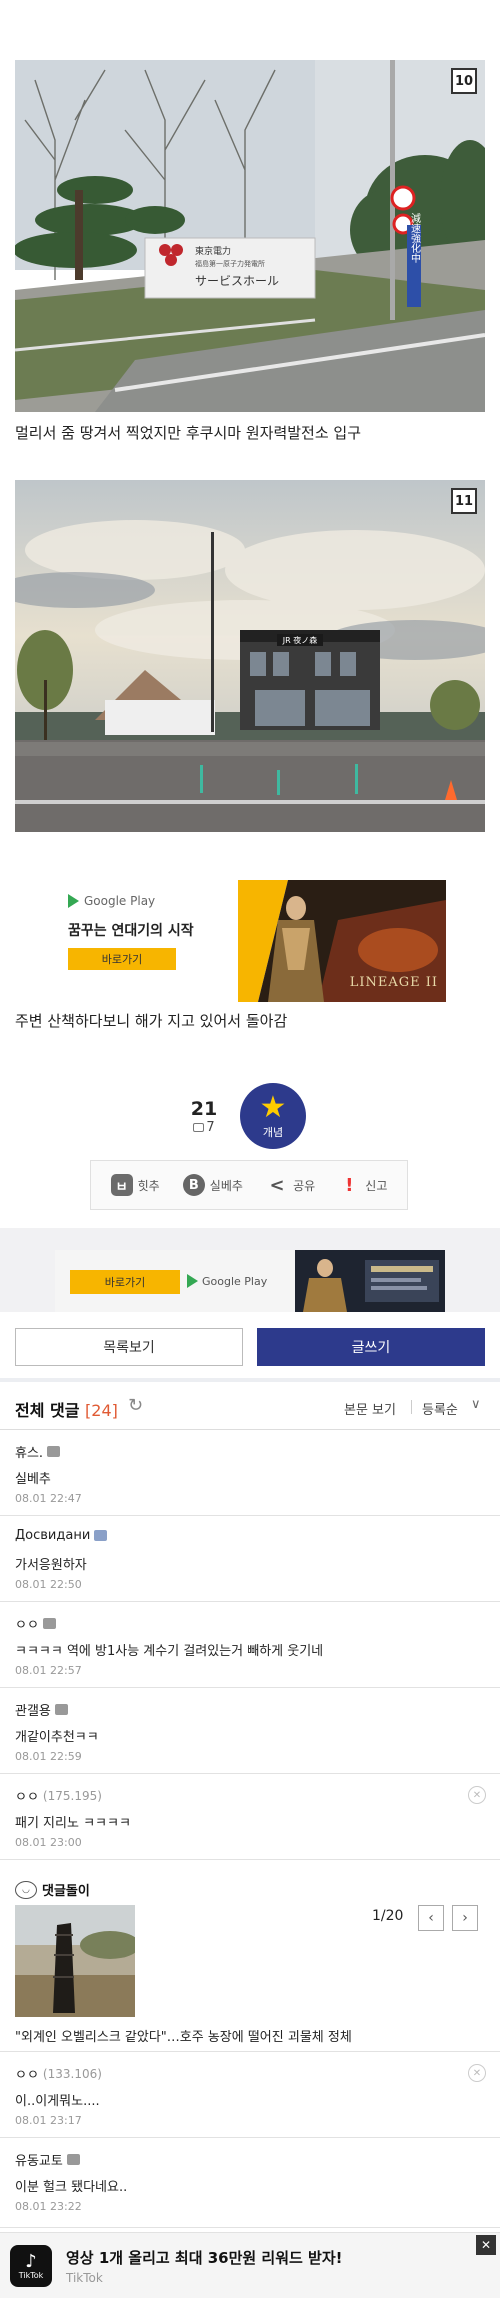  What do you see at coordinates (250, 1404) in the screenshot?
I see `comments-header: 전체 댓글 [24] ↻ 본문 보기 등록순 ∨` at bounding box center [250, 1404].